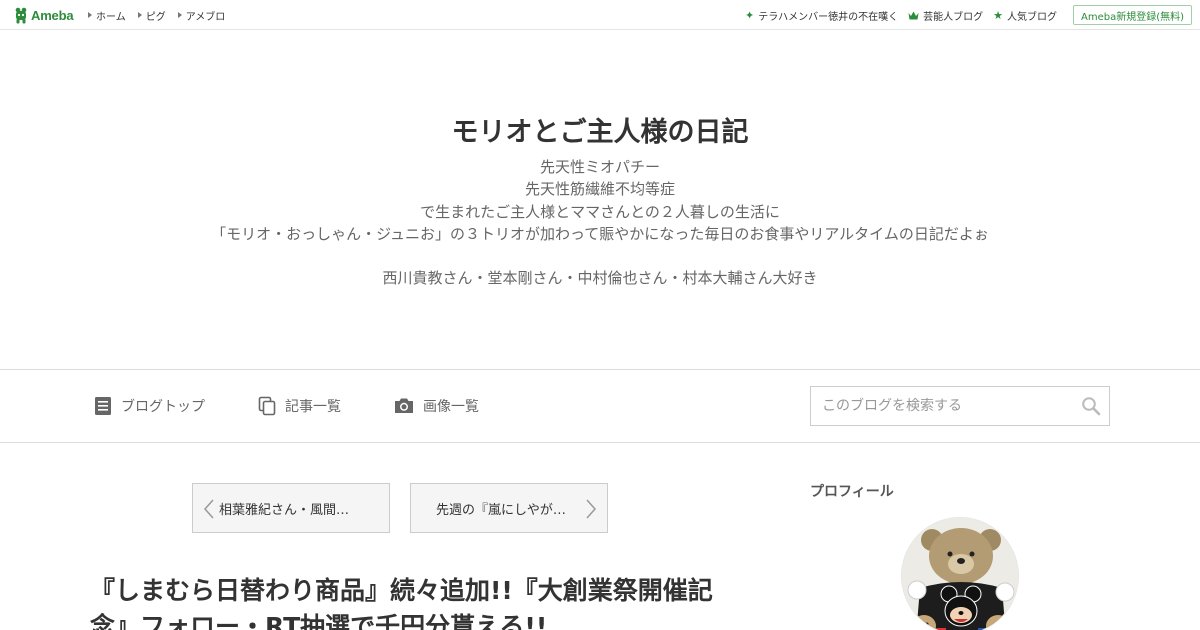 The height and width of the screenshot is (630, 1200). Describe the element at coordinates (600, 278) in the screenshot. I see `description-line: 西川貴教さん・堂本剛さん・中村倫也さん・村本大輔さん大好き` at that location.